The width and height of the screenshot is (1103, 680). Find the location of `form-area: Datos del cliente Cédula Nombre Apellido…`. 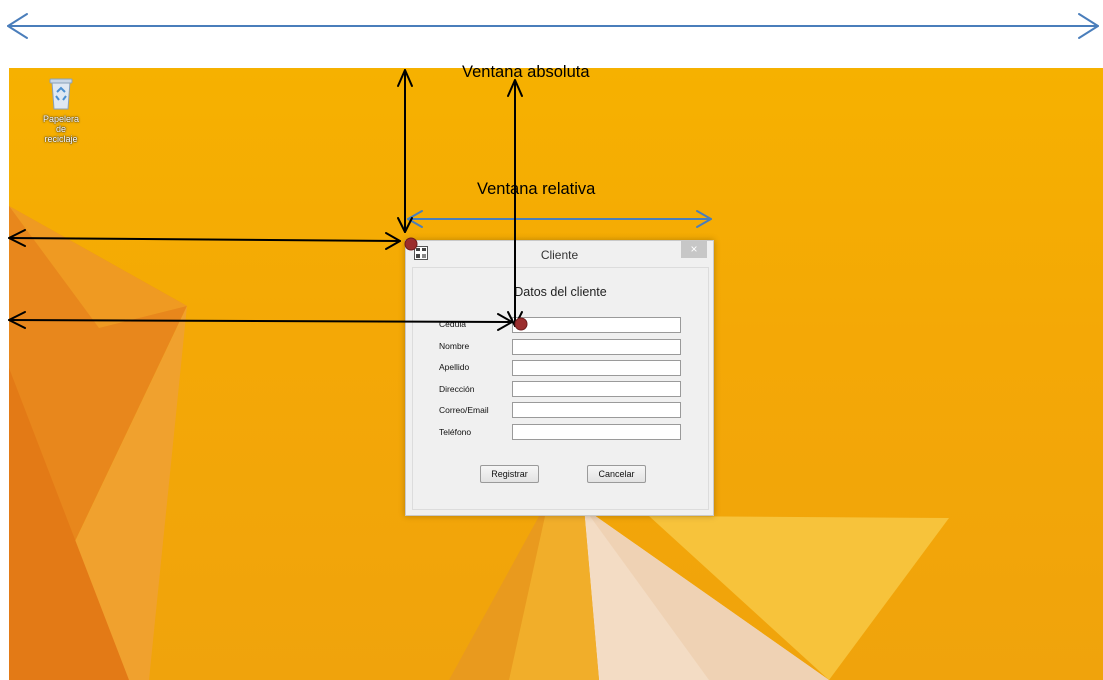

form-area: Datos del cliente Cédula Nombre Apellido… is located at coordinates (560, 388).